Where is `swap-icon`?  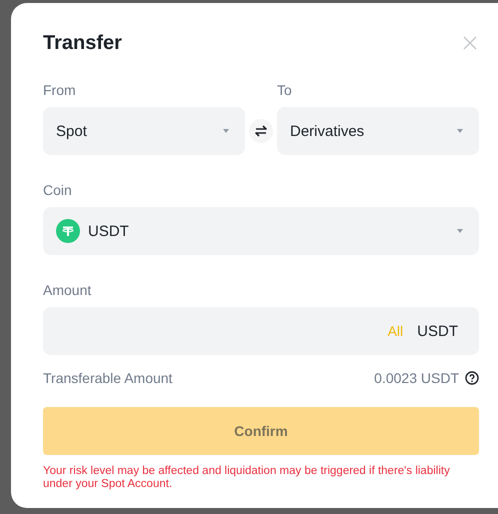
swap-icon is located at coordinates (261, 131).